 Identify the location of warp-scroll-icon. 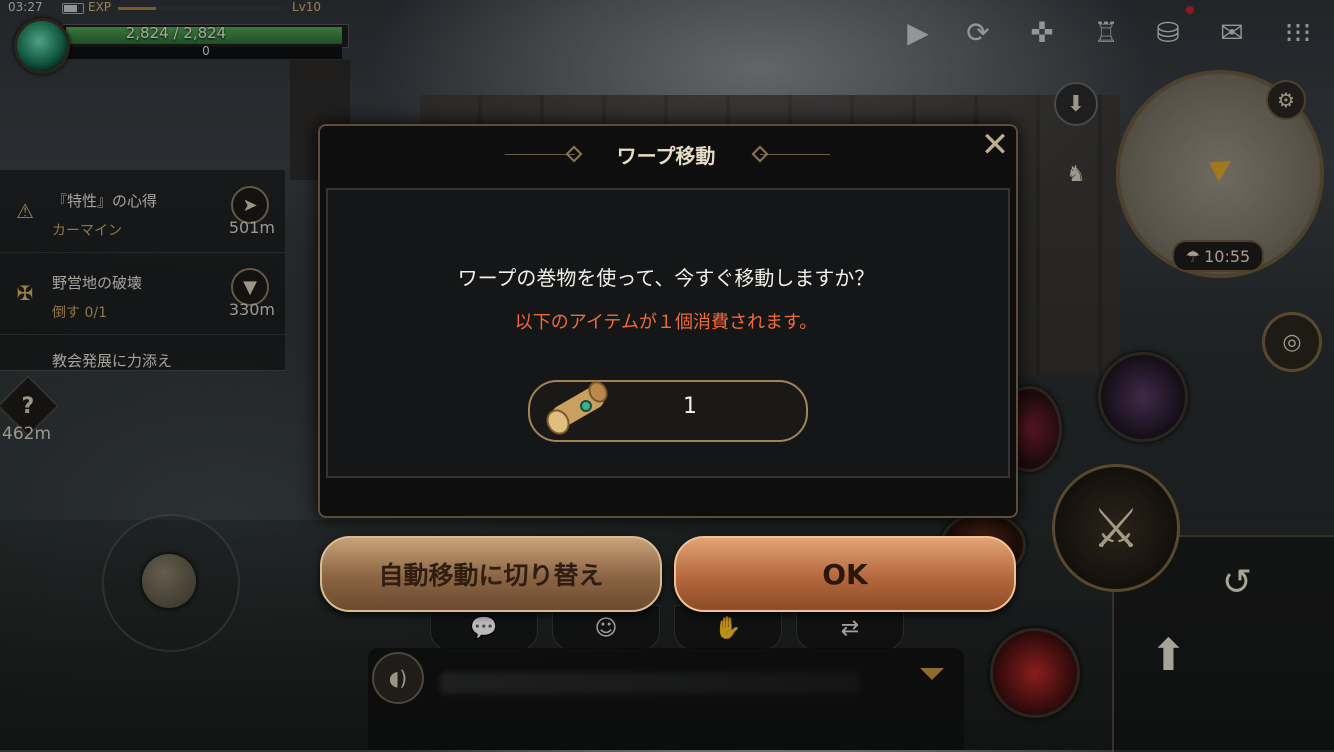
(577, 408).